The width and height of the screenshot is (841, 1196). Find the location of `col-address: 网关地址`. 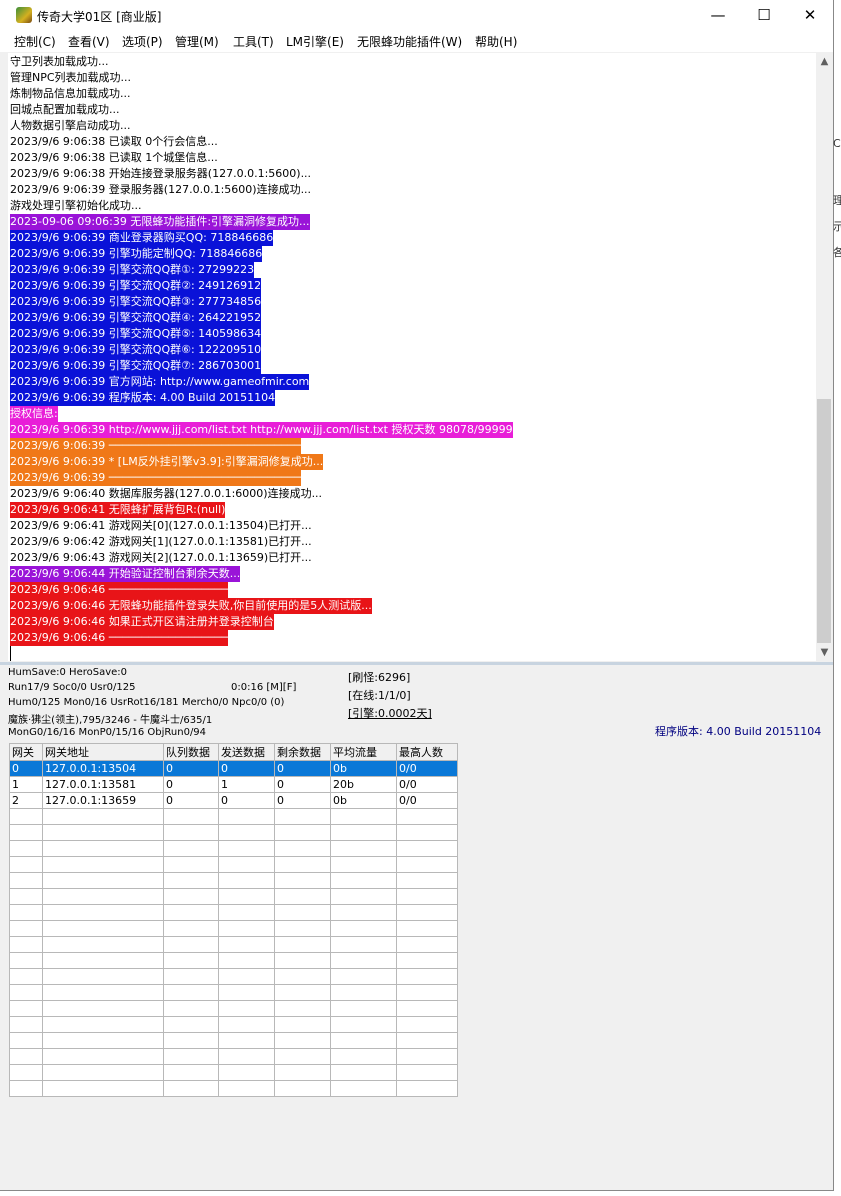

col-address: 网关地址 is located at coordinates (103, 752).